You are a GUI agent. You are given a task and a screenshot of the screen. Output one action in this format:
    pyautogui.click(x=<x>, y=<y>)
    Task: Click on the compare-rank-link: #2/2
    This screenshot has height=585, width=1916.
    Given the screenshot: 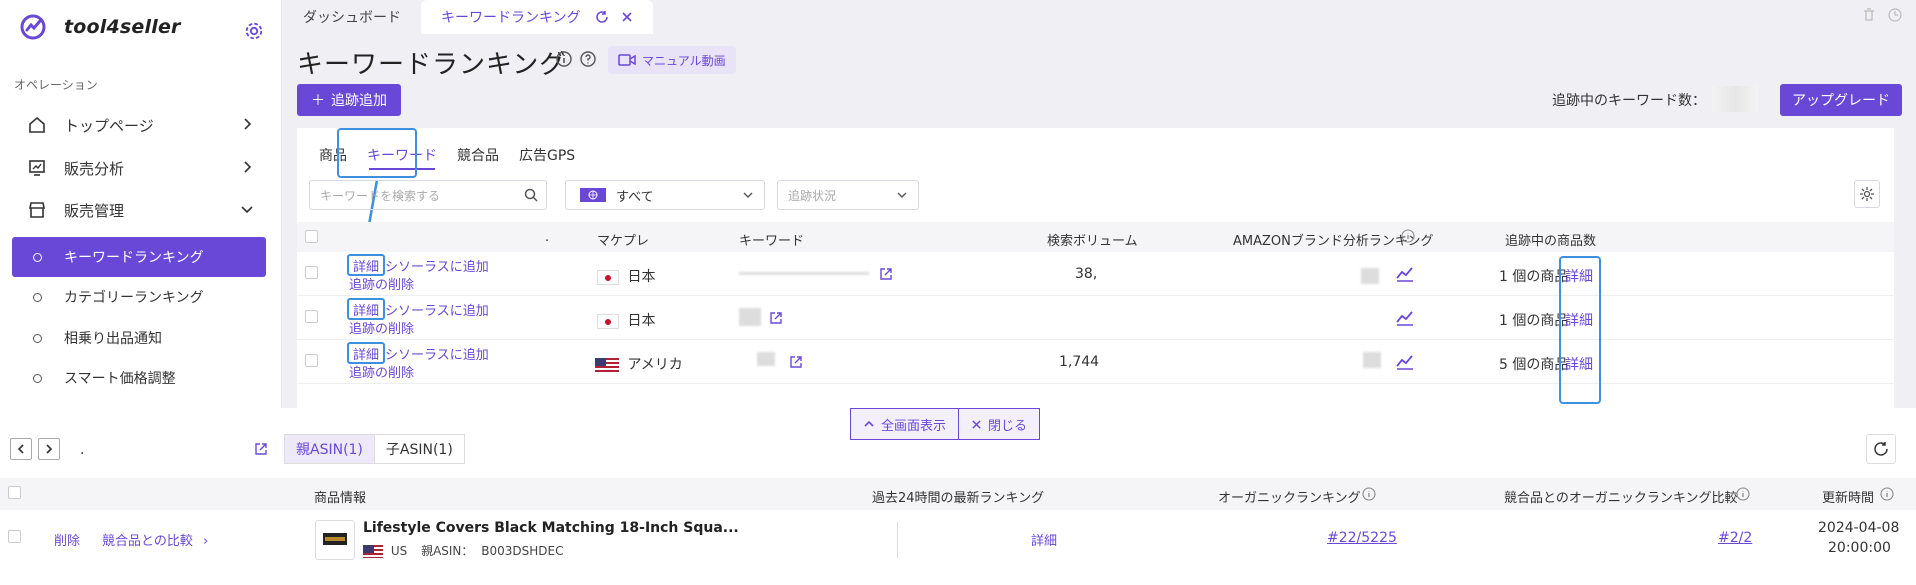 What is the action you would take?
    pyautogui.click(x=1735, y=538)
    